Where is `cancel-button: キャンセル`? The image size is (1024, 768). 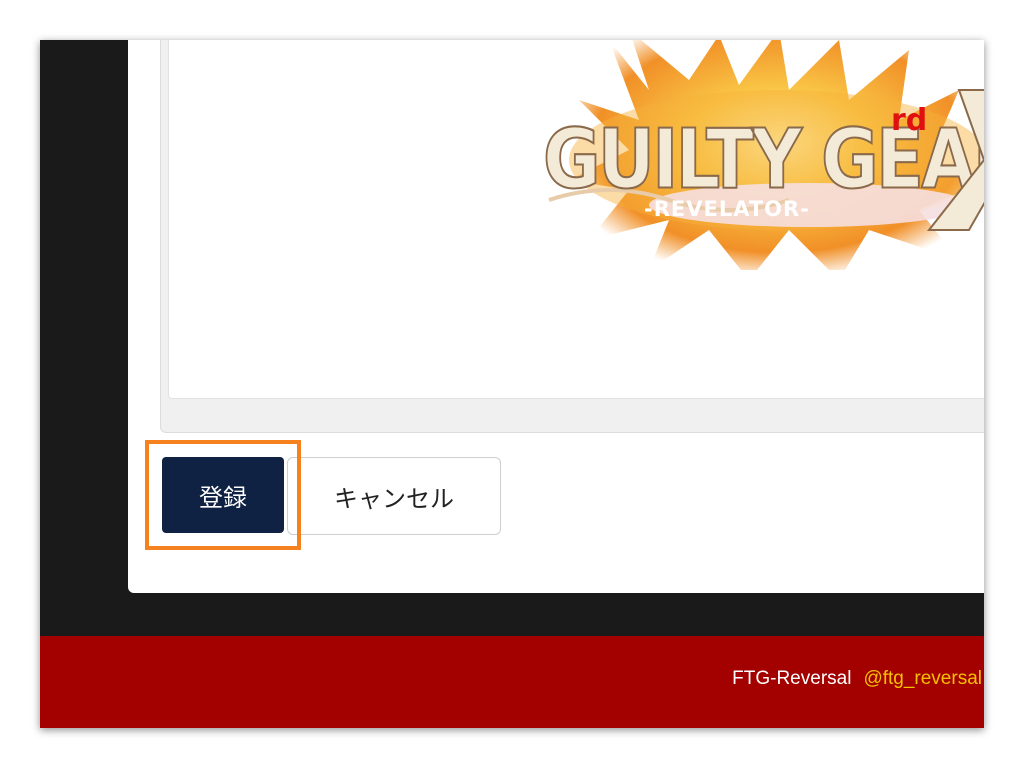
cancel-button: キャンセル is located at coordinates (394, 496).